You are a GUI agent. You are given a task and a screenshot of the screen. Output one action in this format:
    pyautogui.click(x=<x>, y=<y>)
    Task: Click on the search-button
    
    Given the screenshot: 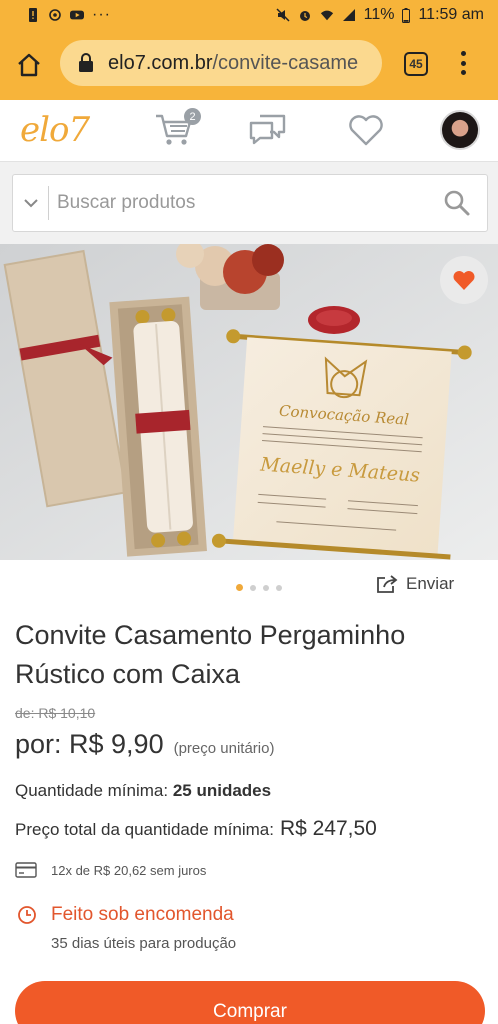 What is the action you would take?
    pyautogui.click(x=457, y=203)
    